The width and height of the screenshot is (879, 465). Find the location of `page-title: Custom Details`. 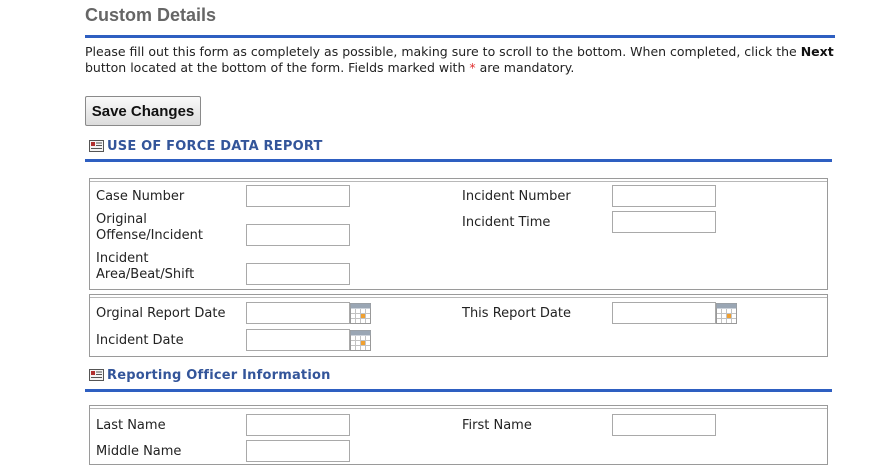

page-title: Custom Details is located at coordinates (151, 15).